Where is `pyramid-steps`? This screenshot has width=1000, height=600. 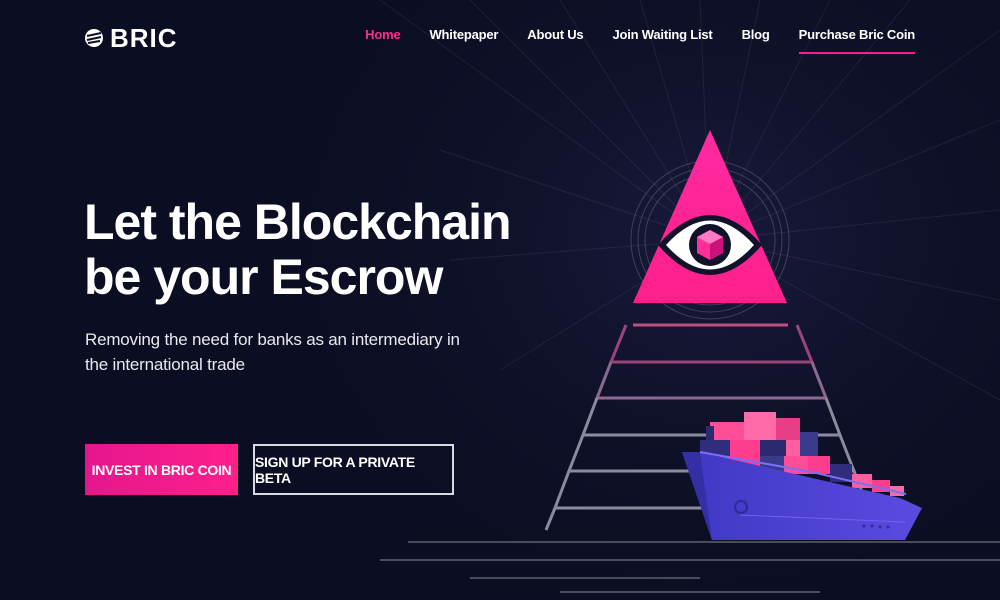
pyramid-steps is located at coordinates (707, 427).